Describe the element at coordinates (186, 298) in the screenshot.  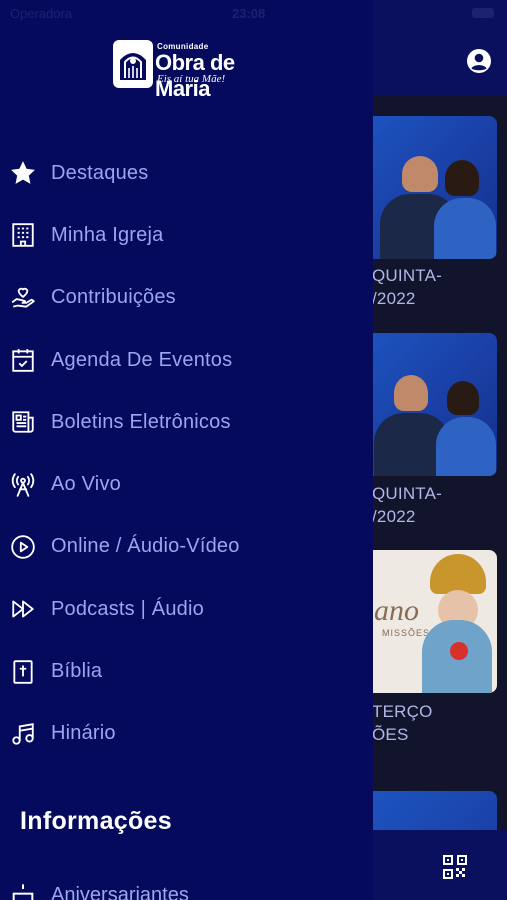
I see `menu-item-contribuicoes: Contribuições` at that location.